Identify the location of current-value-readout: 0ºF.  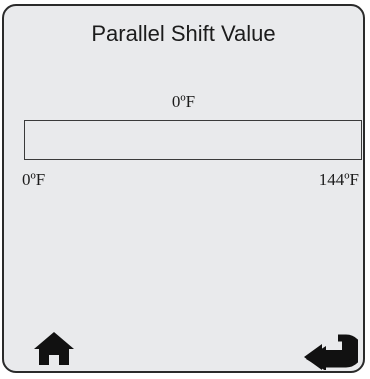
(183, 101).